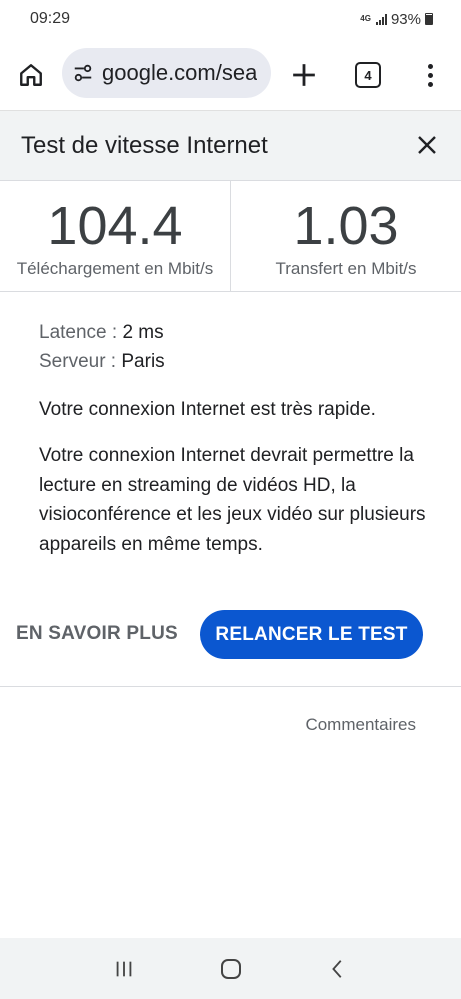 The height and width of the screenshot is (999, 461). Describe the element at coordinates (427, 145) in the screenshot. I see `close-icon` at that location.